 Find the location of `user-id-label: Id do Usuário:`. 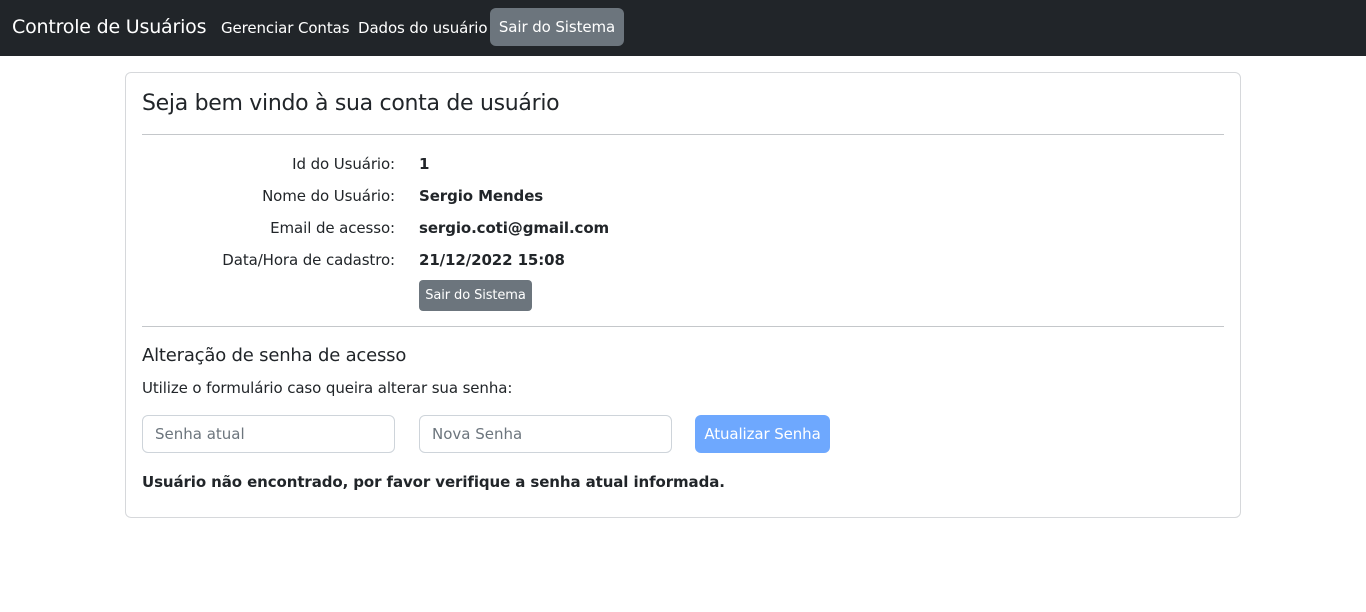

user-id-label: Id do Usuário: is located at coordinates (343, 164).